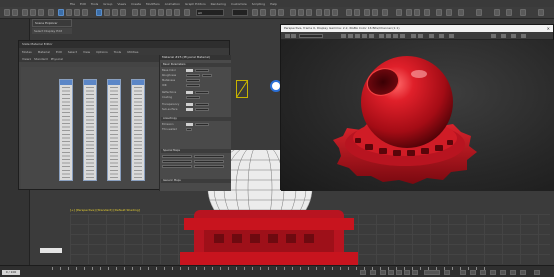 Image resolution: width=554 pixels, height=277 pixels. Describe the element at coordinates (391, 272) in the screenshot. I see `previous-frame-button` at that location.